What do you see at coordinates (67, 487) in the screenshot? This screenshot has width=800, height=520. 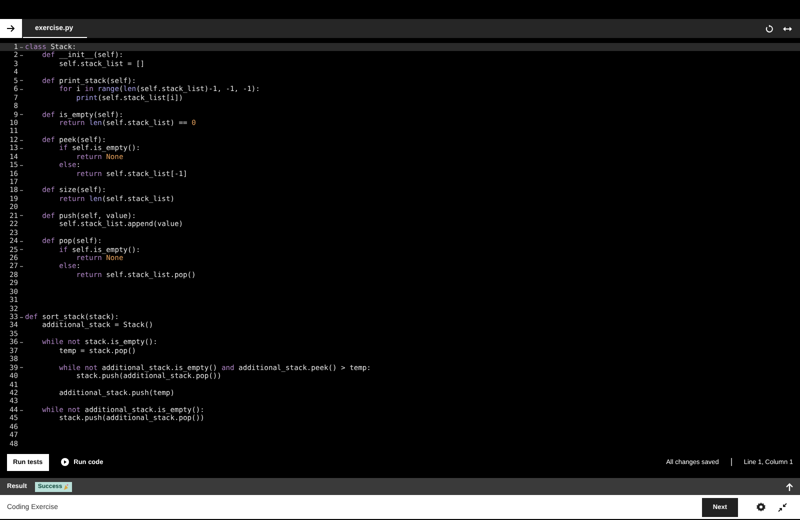 I see `party-icon` at bounding box center [67, 487].